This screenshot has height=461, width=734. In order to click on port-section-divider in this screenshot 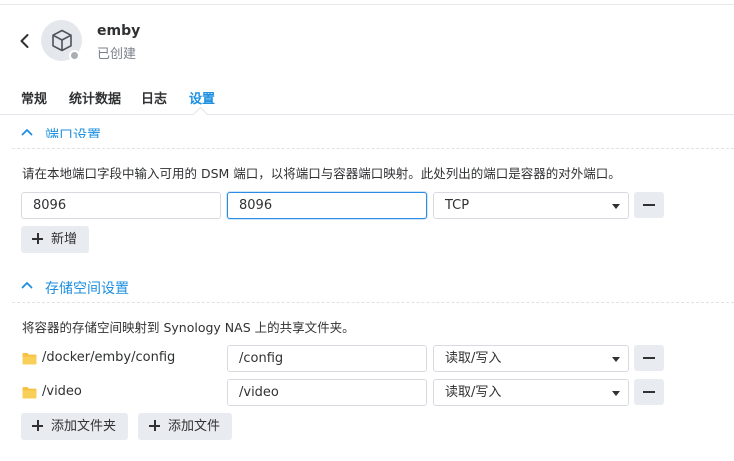, I will do `click(373, 148)`.